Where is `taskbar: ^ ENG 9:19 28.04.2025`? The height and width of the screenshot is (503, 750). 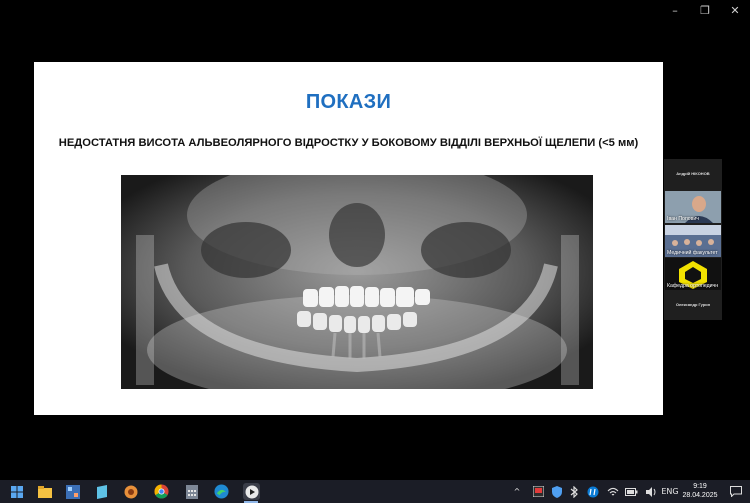
taskbar: ^ ENG 9:19 28.04.2025 is located at coordinates (375, 491).